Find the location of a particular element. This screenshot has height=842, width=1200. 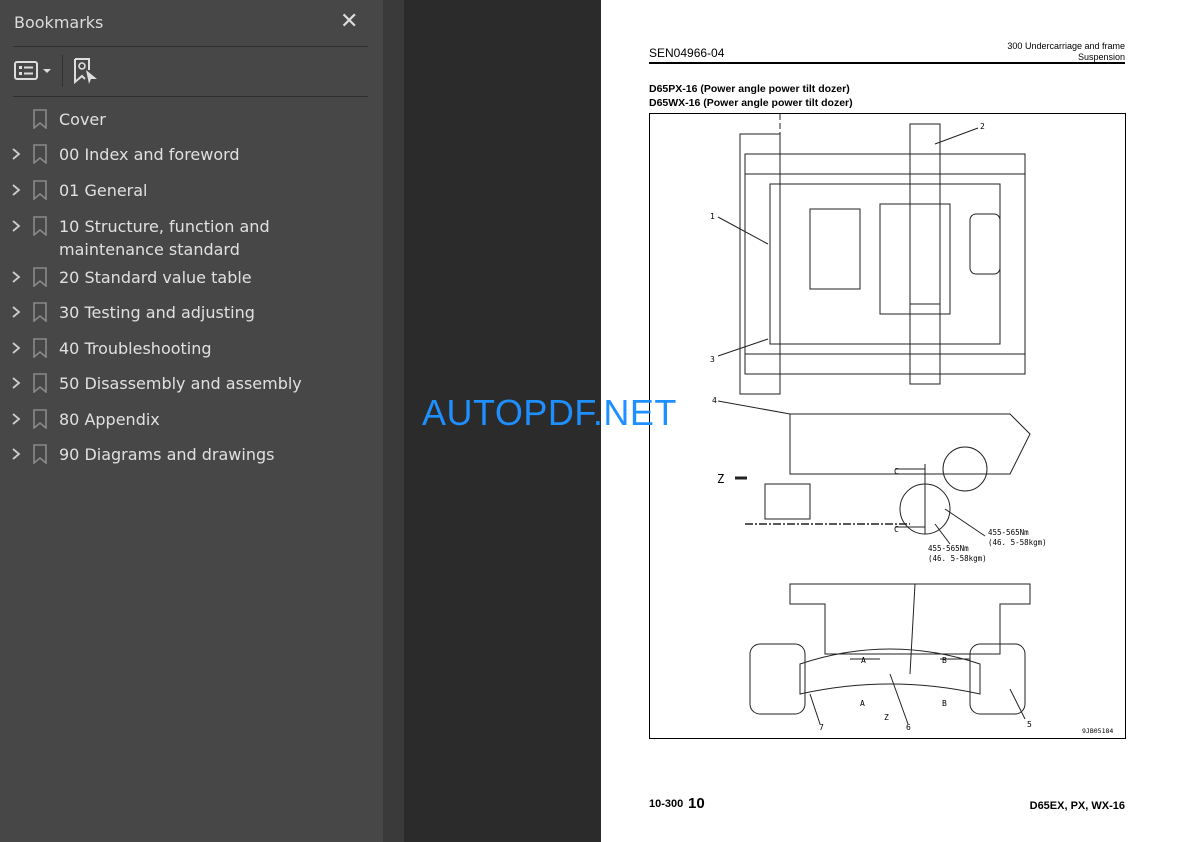

title-wx: D65WX-16 (Power angle power tilt dozer) is located at coordinates (751, 103).